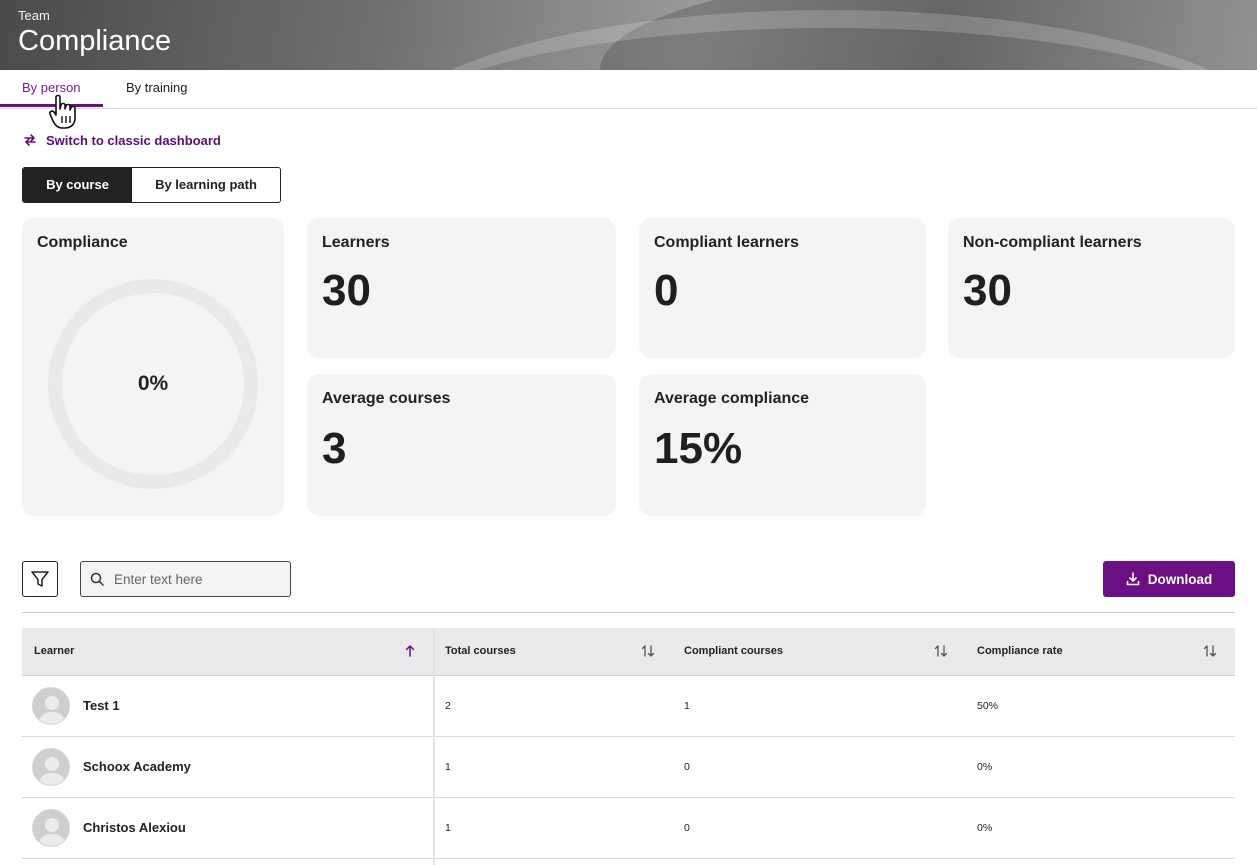  Describe the element at coordinates (628, 35) in the screenshot. I see `page-header-banner: Team Compliance` at that location.